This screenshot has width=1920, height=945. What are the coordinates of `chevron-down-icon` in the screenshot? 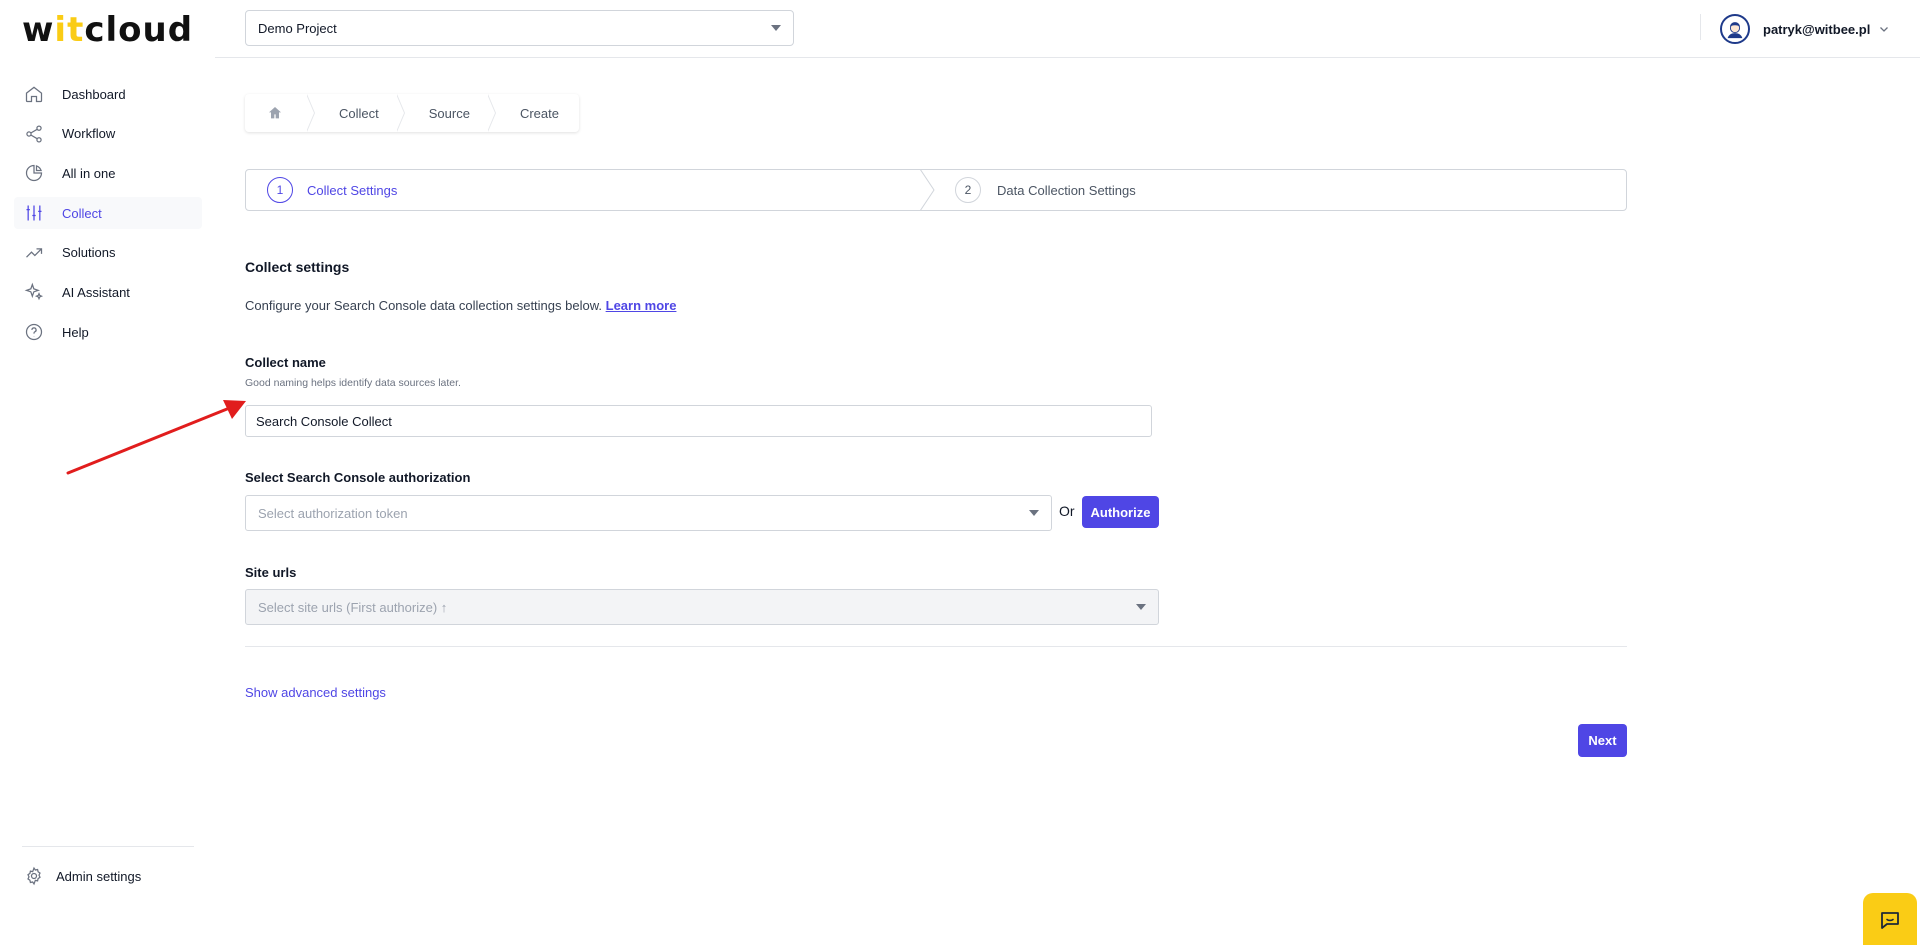 It's located at (1884, 29).